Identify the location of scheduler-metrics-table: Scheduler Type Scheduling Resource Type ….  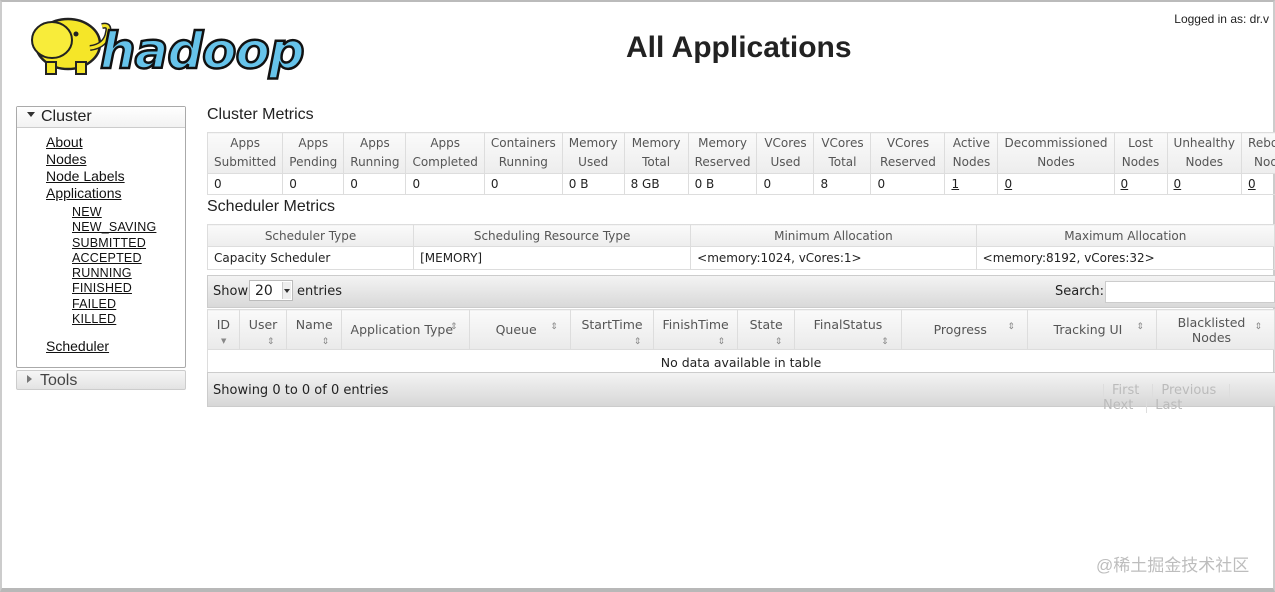
(740, 247).